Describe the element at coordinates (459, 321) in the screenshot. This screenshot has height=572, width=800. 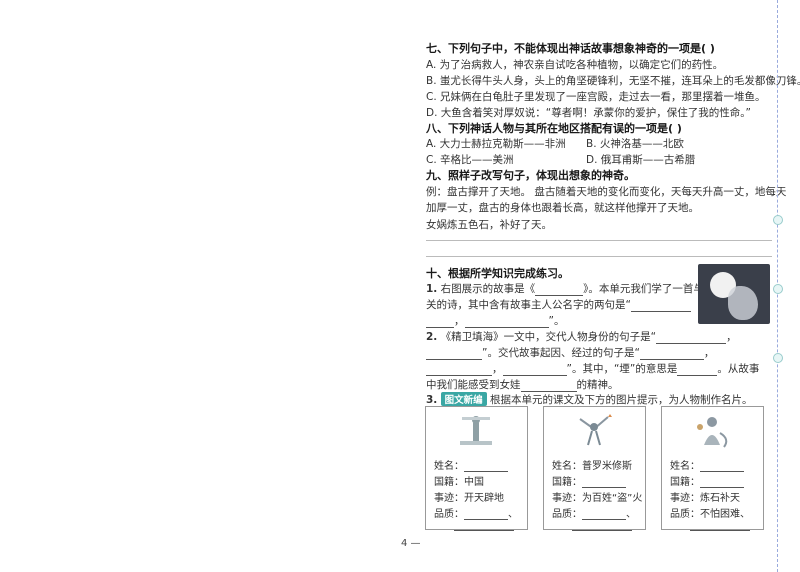
I see `q10-item1-text-d: ，` at that location.